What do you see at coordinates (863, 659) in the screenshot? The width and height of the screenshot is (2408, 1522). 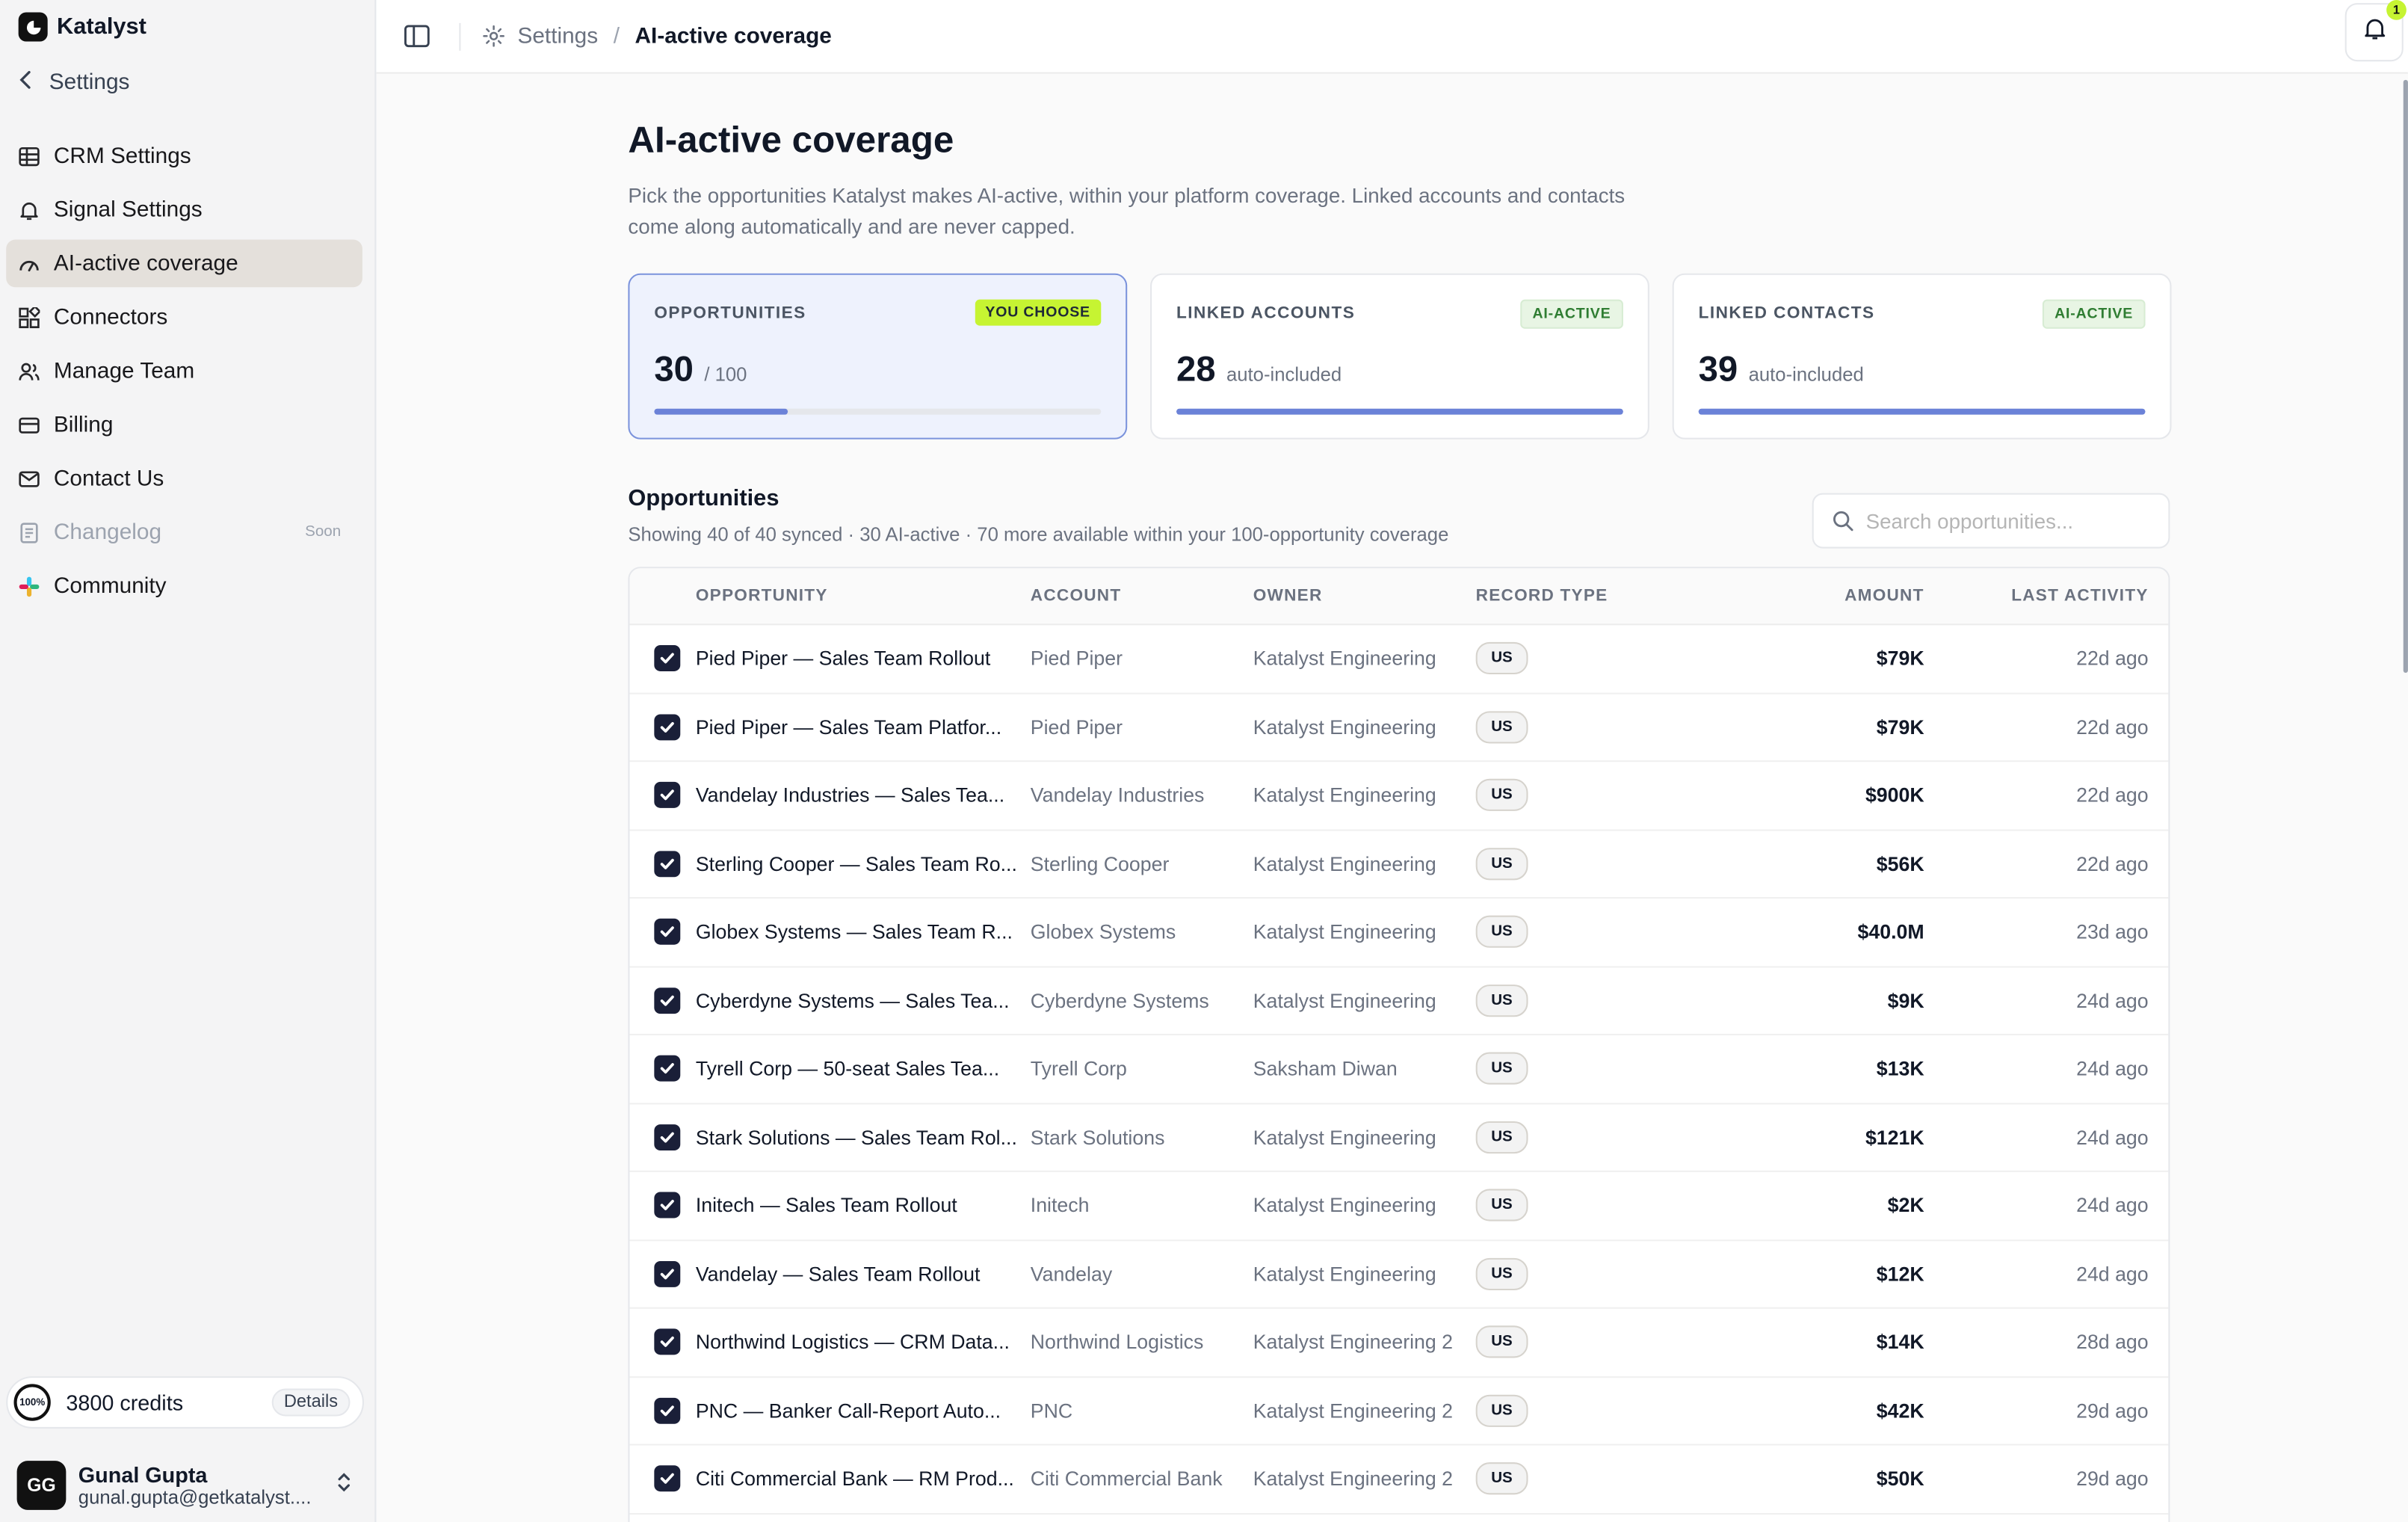 I see `cell-opportunity: Pied Piper — Sales Team Rollout` at bounding box center [863, 659].